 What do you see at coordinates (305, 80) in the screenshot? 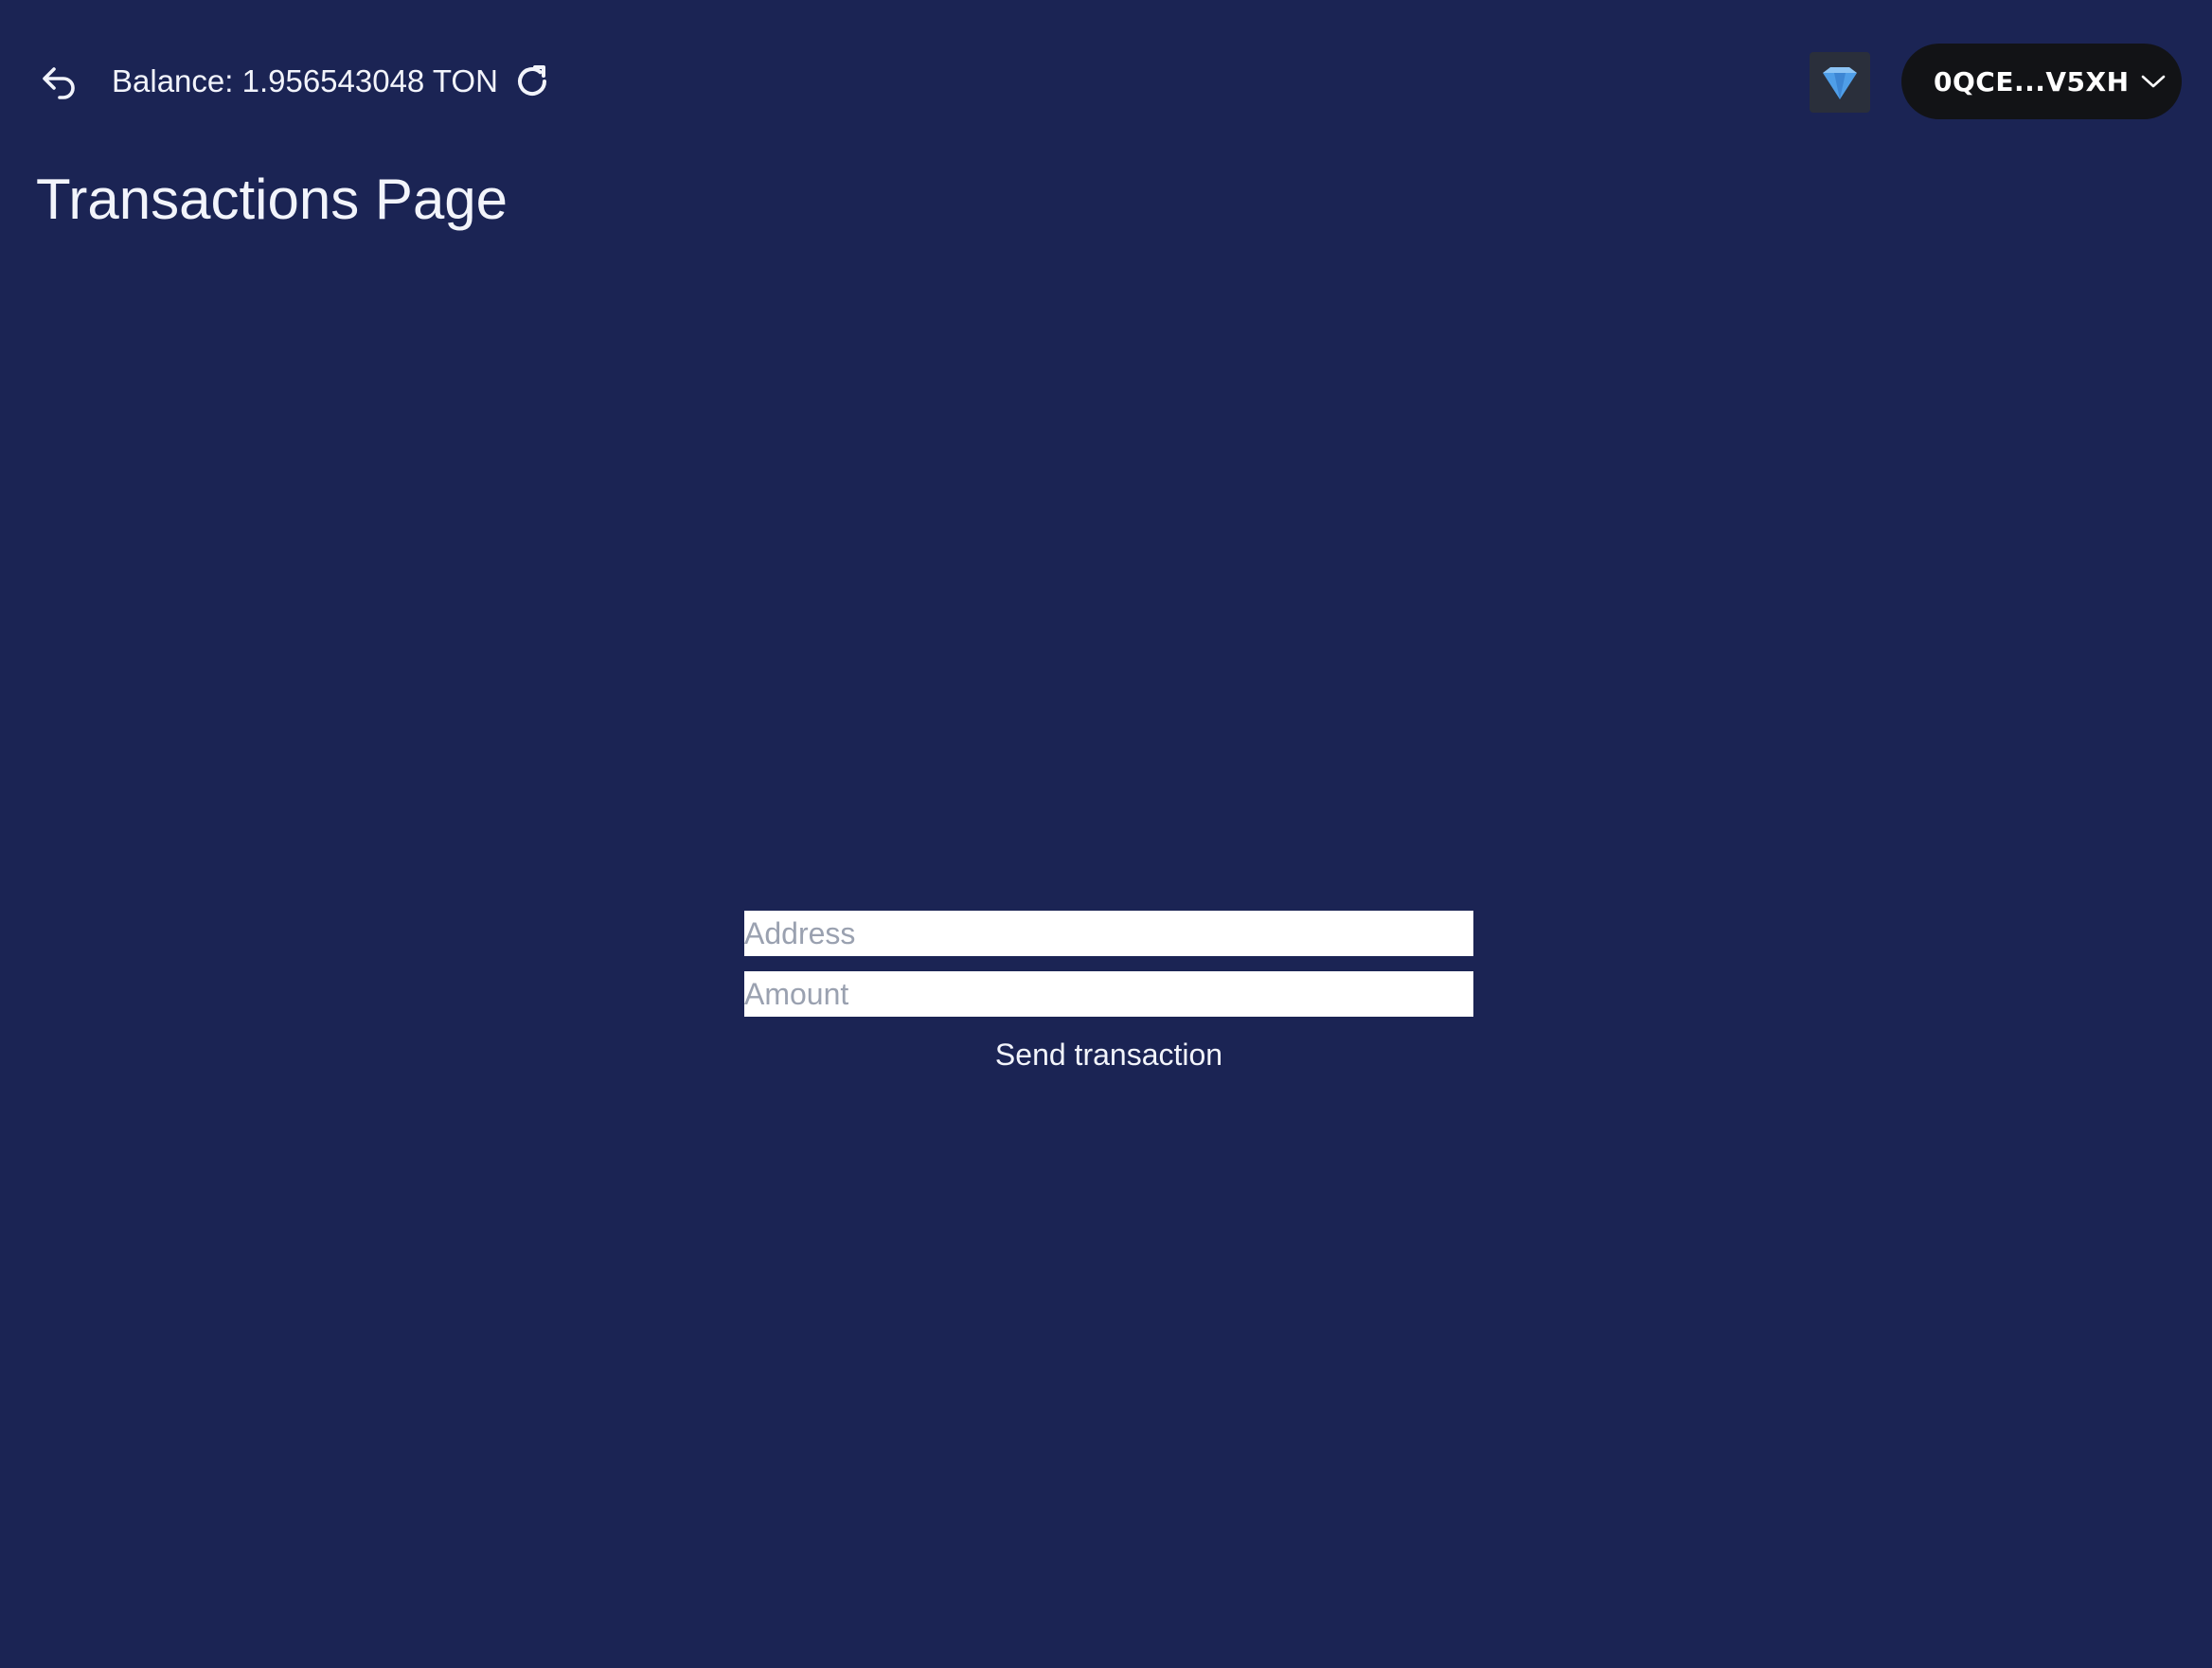
I see `balance-text: Balance: 1.956543048 TON` at bounding box center [305, 80].